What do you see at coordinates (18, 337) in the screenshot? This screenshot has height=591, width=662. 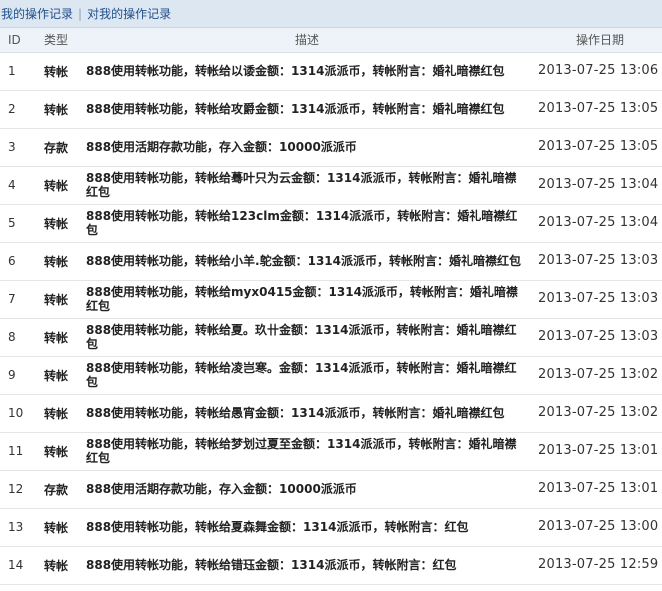 I see `record-id-cell: 8` at bounding box center [18, 337].